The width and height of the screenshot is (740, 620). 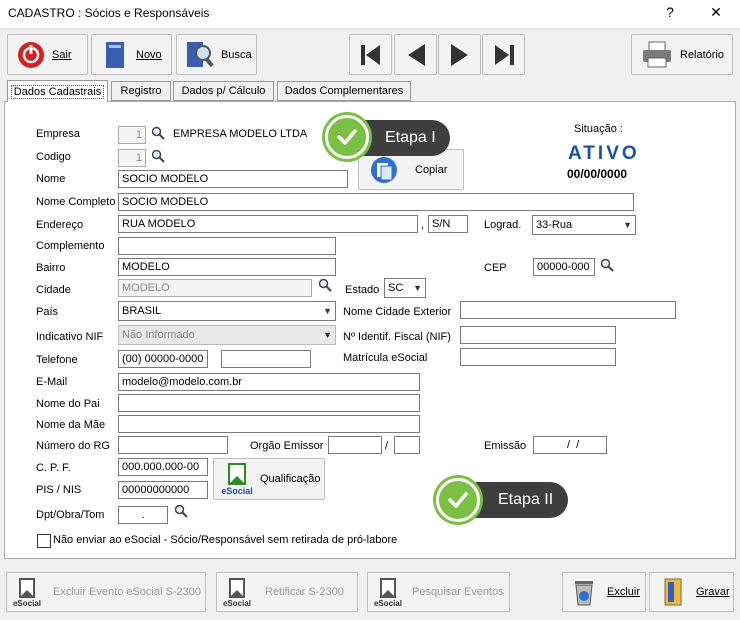 What do you see at coordinates (53, 290) in the screenshot?
I see `cidade-label: Cidade` at bounding box center [53, 290].